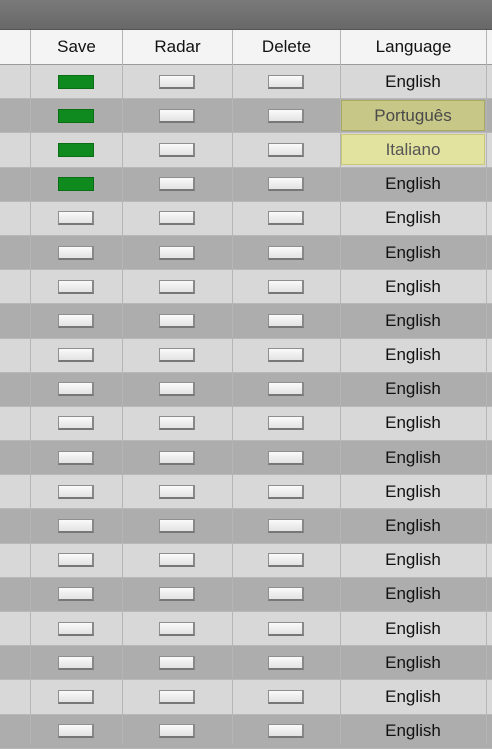  Describe the element at coordinates (246, 82) in the screenshot. I see `table-row: English` at that location.